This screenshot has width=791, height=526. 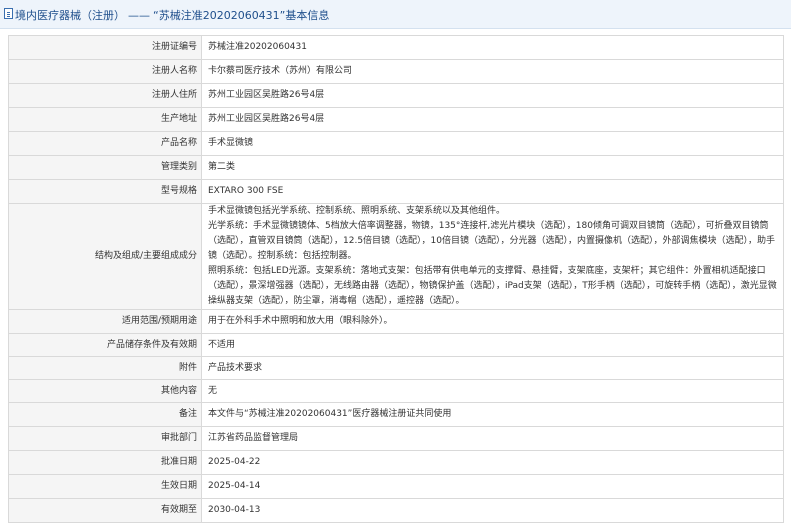 What do you see at coordinates (492, 345) in the screenshot?
I see `field-value: 不适用` at bounding box center [492, 345].